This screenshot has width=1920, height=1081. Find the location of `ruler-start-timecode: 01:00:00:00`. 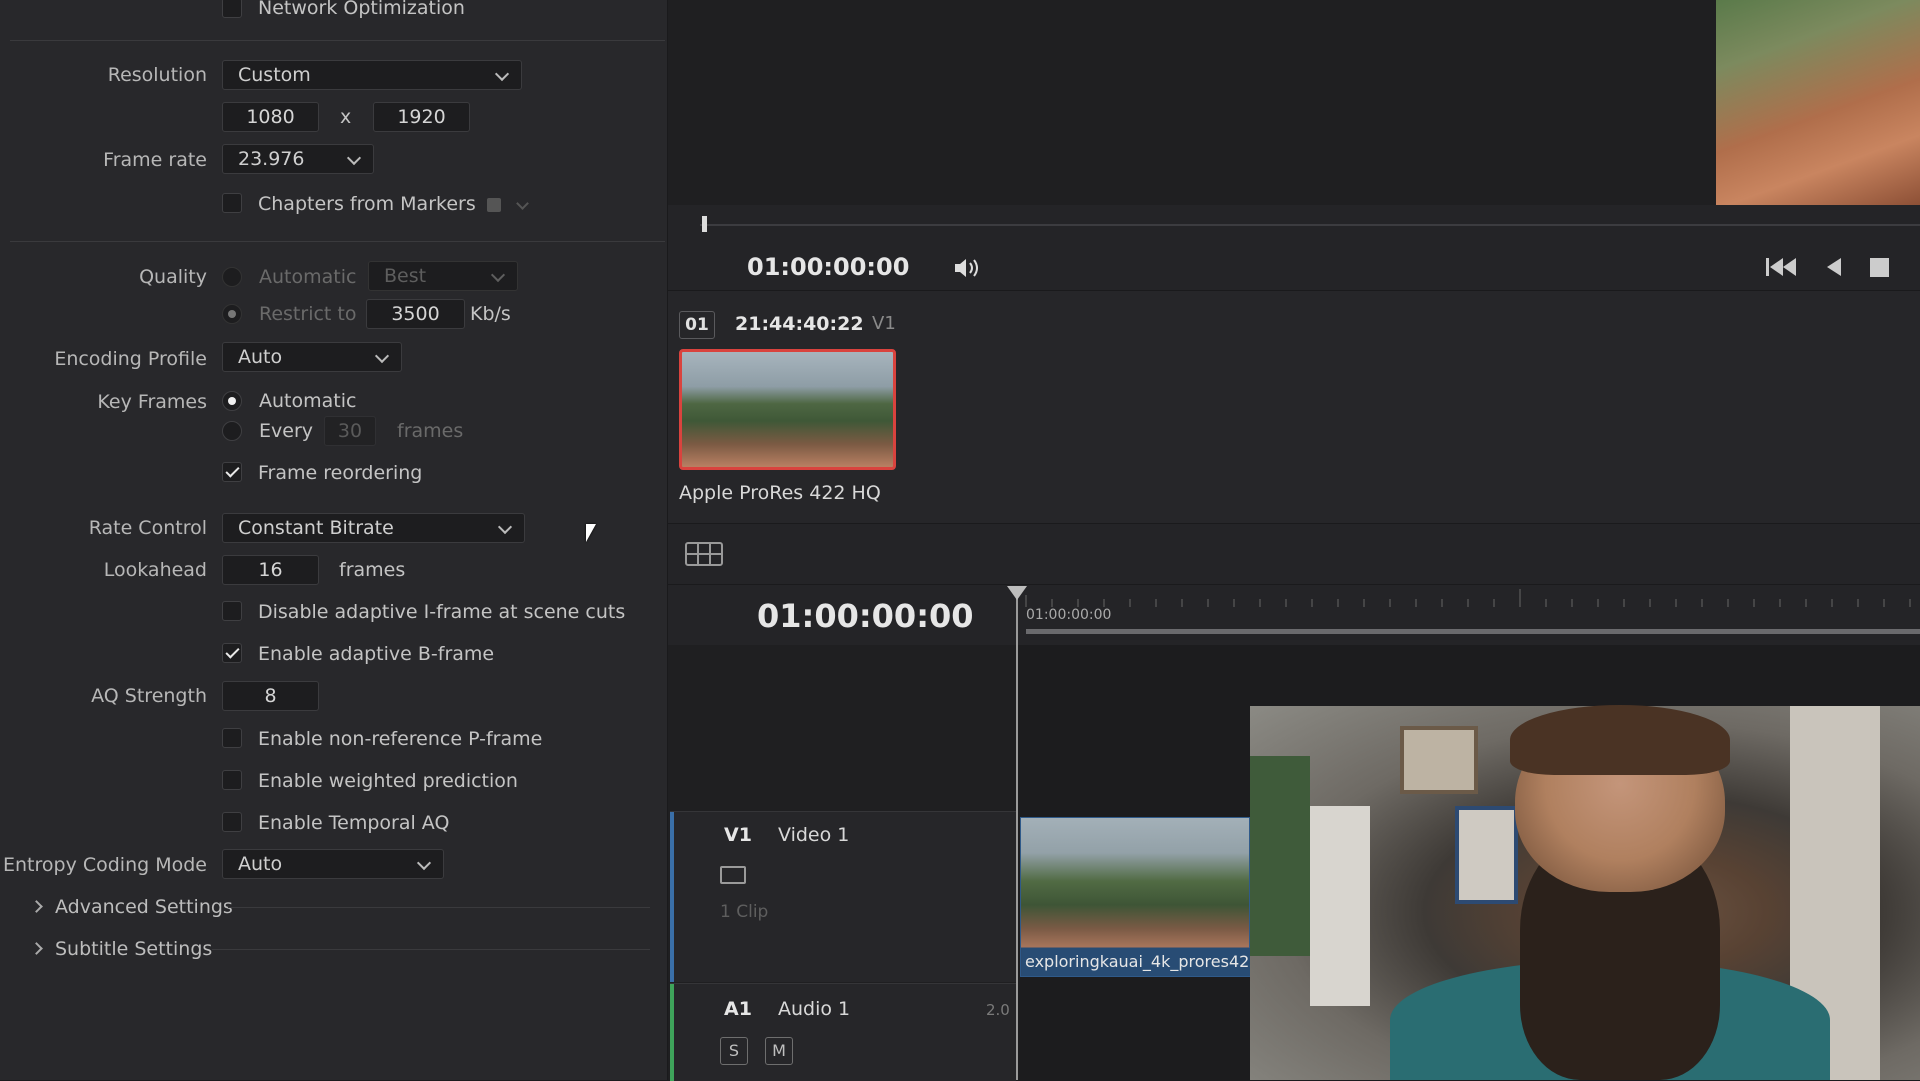

ruler-start-timecode: 01:00:00:00 is located at coordinates (1069, 615).